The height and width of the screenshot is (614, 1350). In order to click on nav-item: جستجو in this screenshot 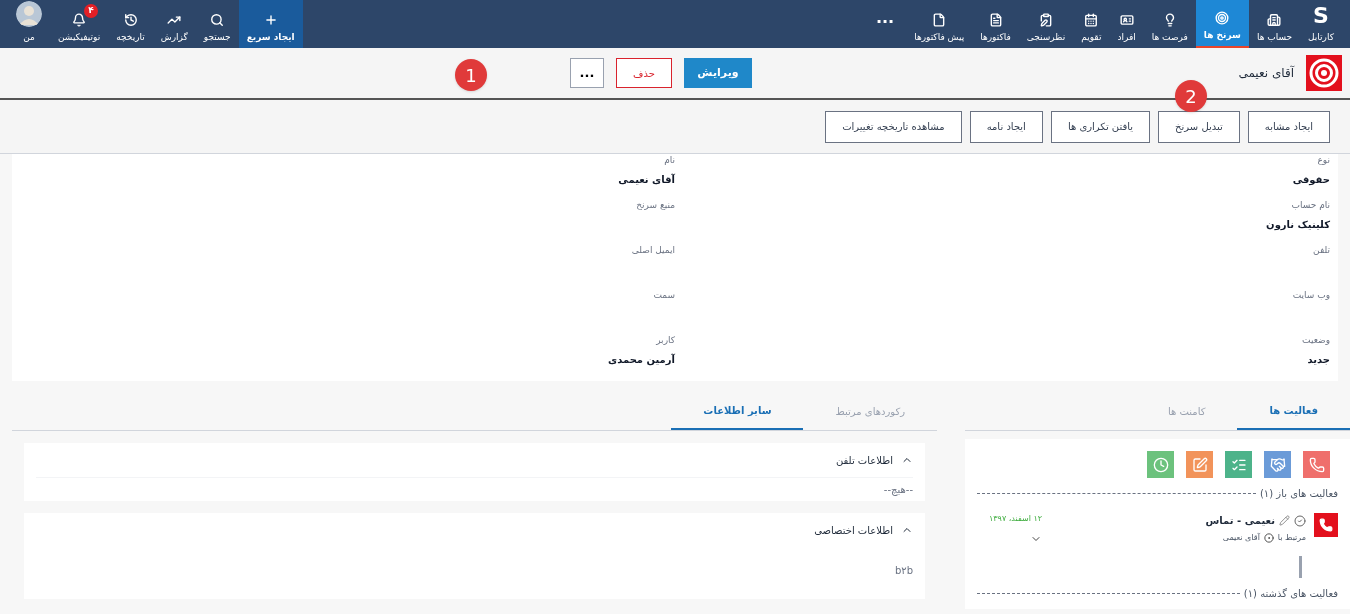, I will do `click(217, 24)`.